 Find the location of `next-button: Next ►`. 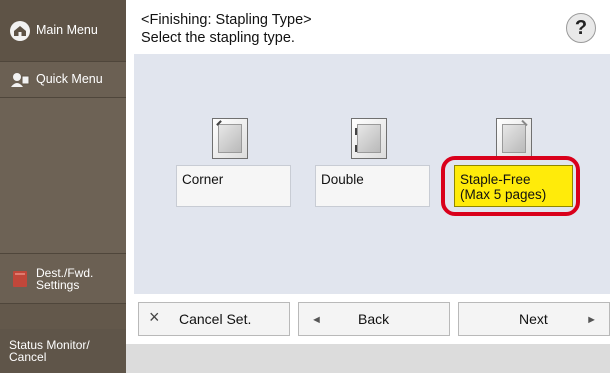

next-button: Next ► is located at coordinates (534, 319).